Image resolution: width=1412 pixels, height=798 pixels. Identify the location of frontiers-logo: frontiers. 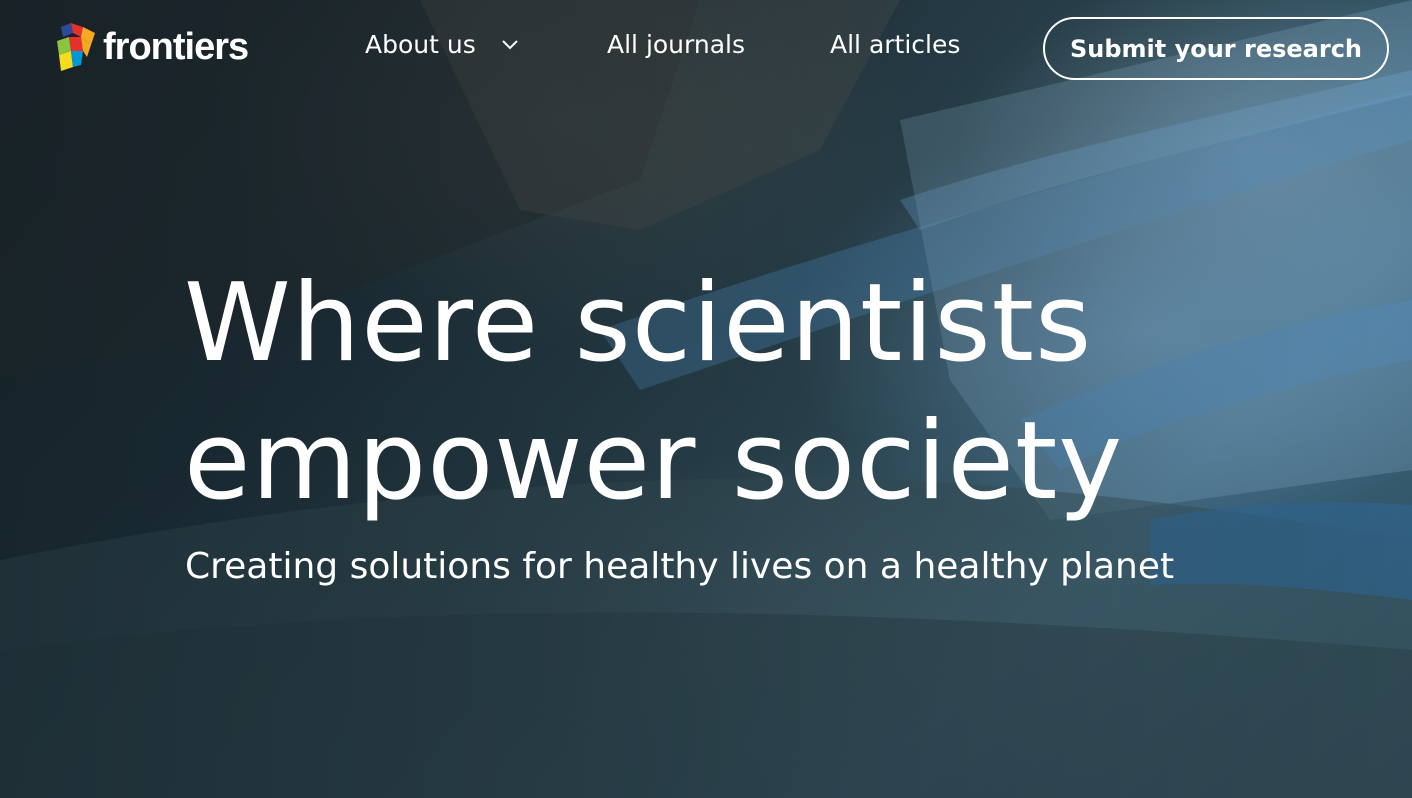
(152, 47).